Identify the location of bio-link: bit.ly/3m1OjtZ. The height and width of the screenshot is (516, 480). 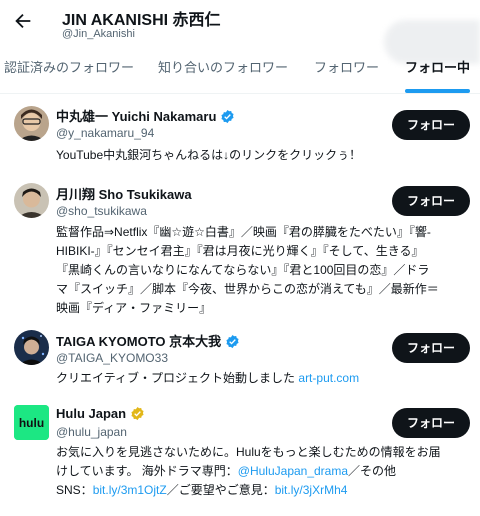
(130, 490).